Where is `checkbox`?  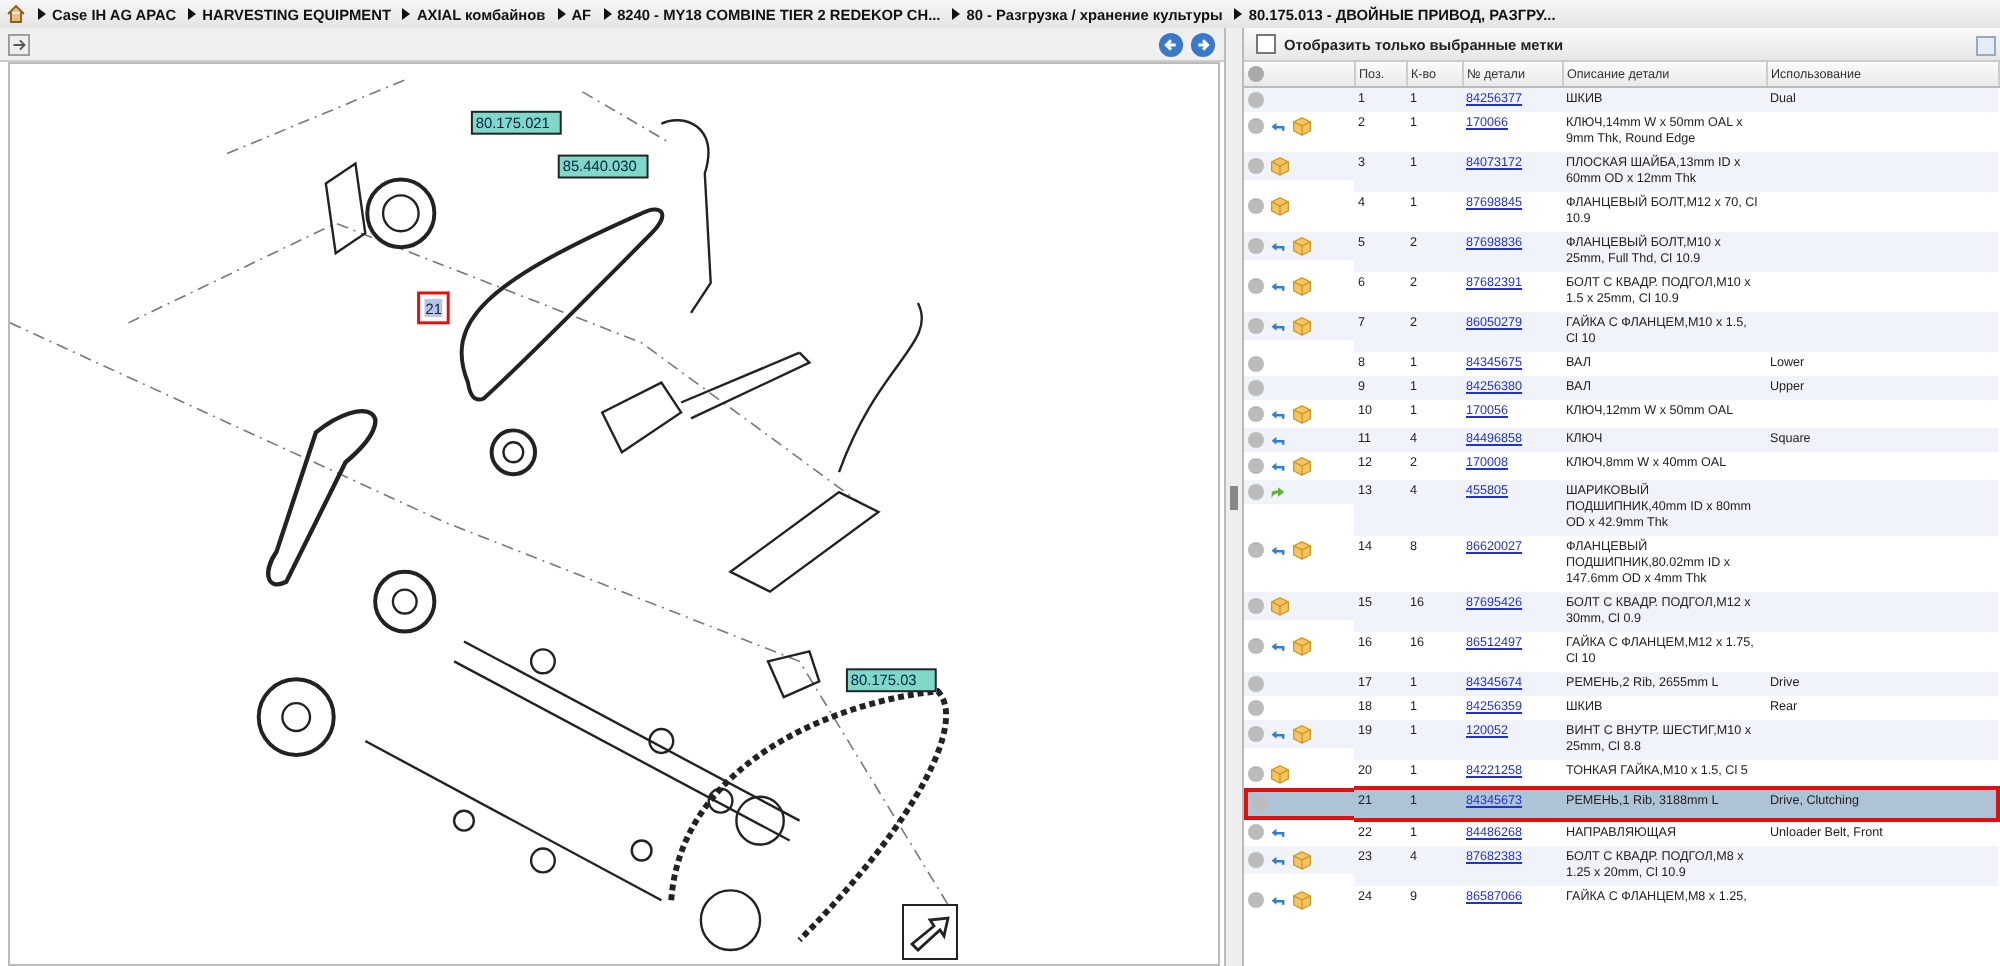 checkbox is located at coordinates (1266, 44).